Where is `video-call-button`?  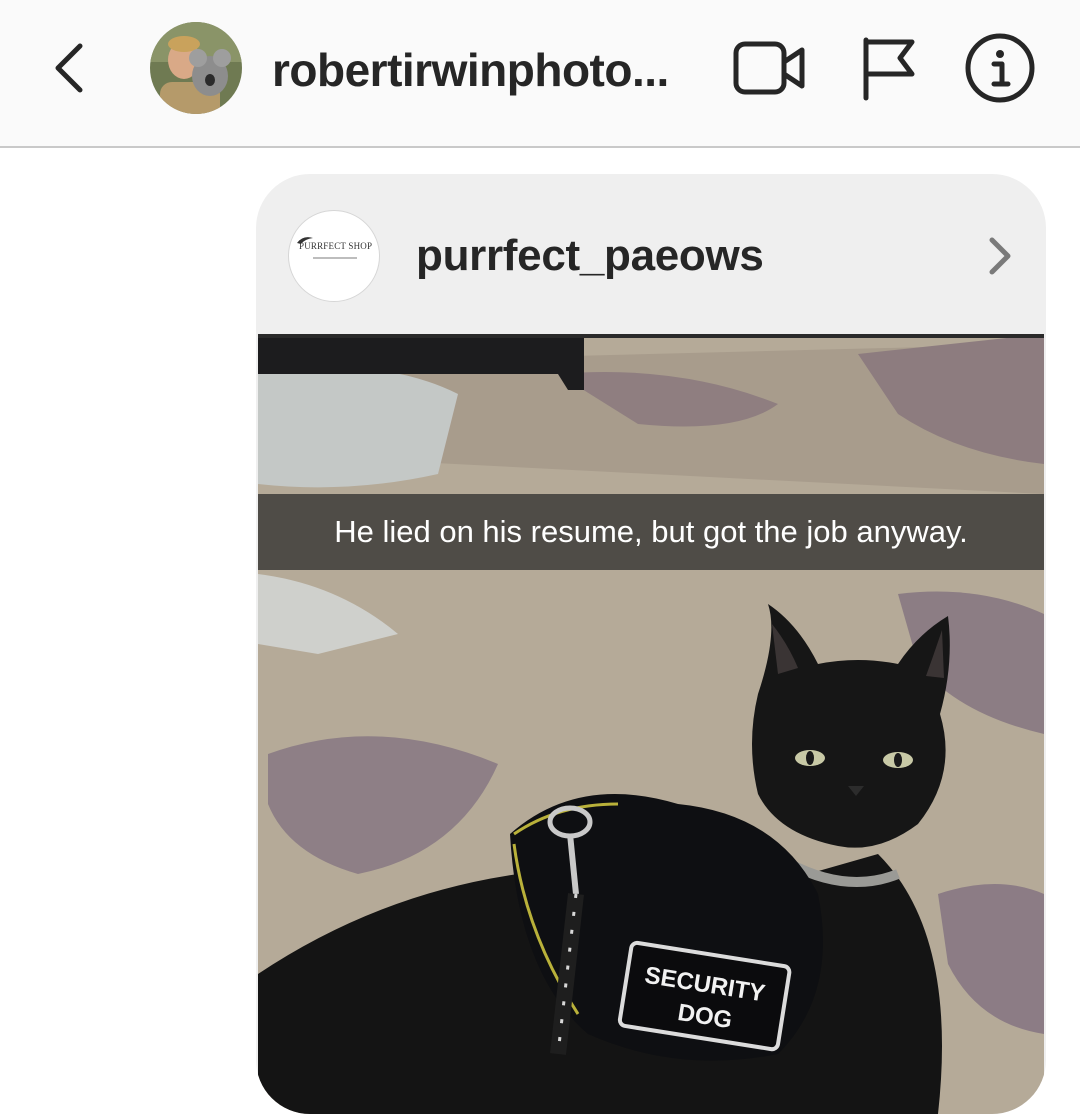 video-call-button is located at coordinates (770, 68).